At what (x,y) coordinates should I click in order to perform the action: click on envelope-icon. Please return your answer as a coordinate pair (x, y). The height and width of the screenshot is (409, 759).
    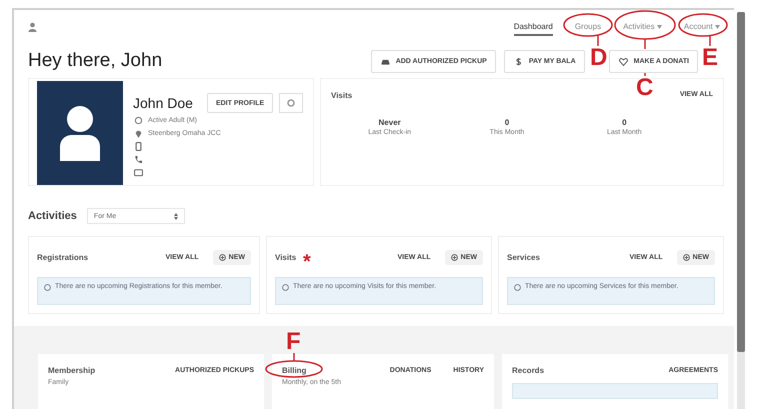
    Looking at the image, I should click on (138, 172).